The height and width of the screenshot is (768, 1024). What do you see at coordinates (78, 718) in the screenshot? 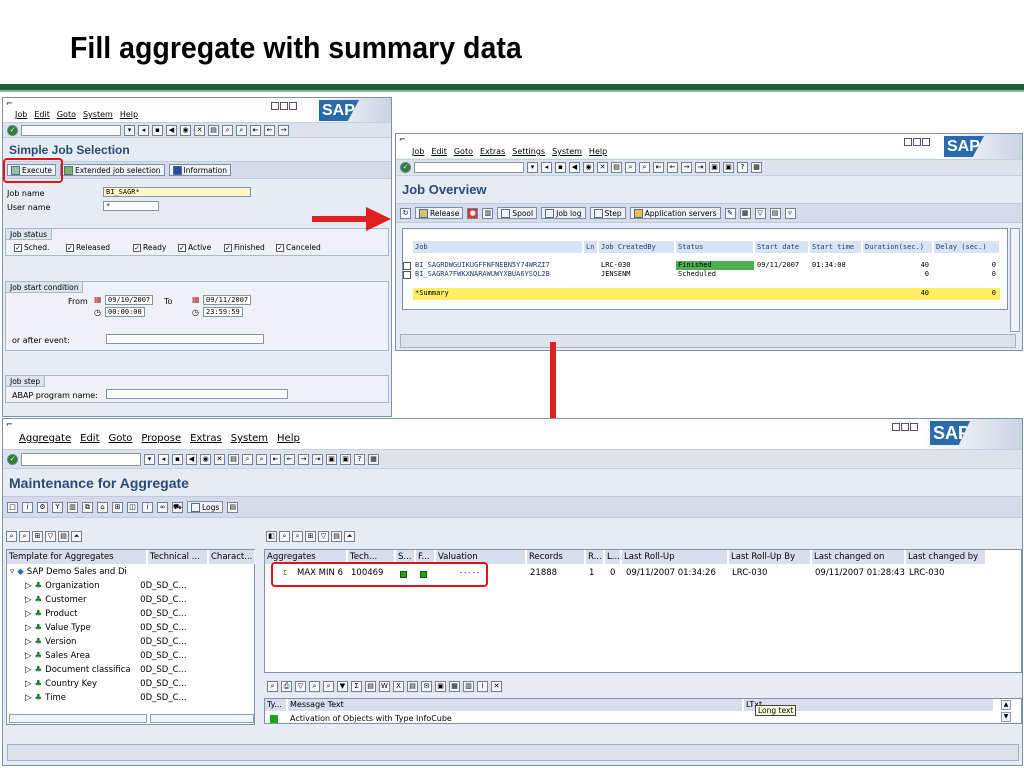
I see `tree-horizontal-scrollbar` at bounding box center [78, 718].